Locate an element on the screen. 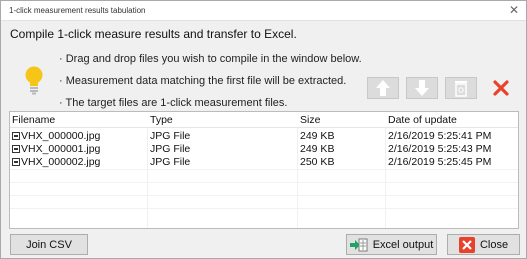 The image size is (527, 259). remove-file-button is located at coordinates (501, 88).